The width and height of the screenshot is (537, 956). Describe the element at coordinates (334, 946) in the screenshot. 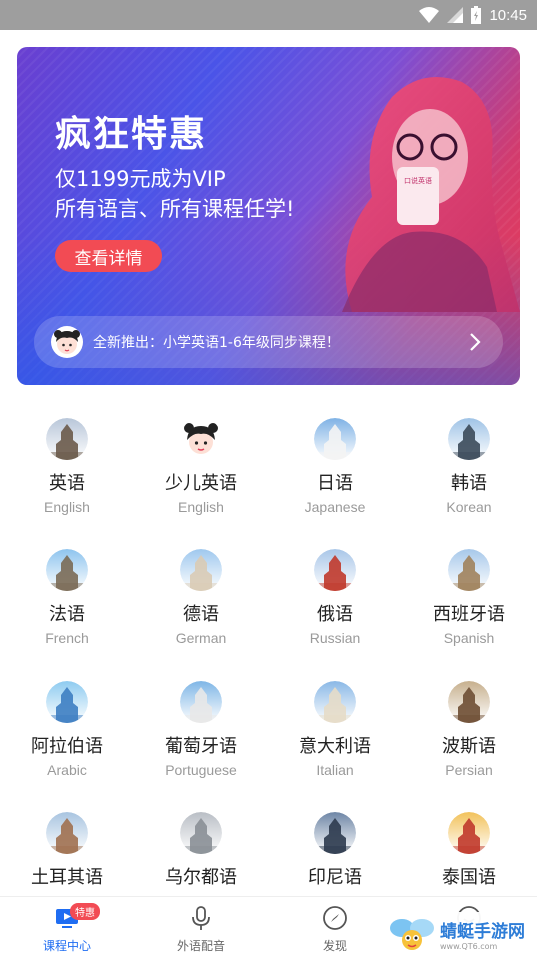

I see `nav-label-discover: 发现` at that location.